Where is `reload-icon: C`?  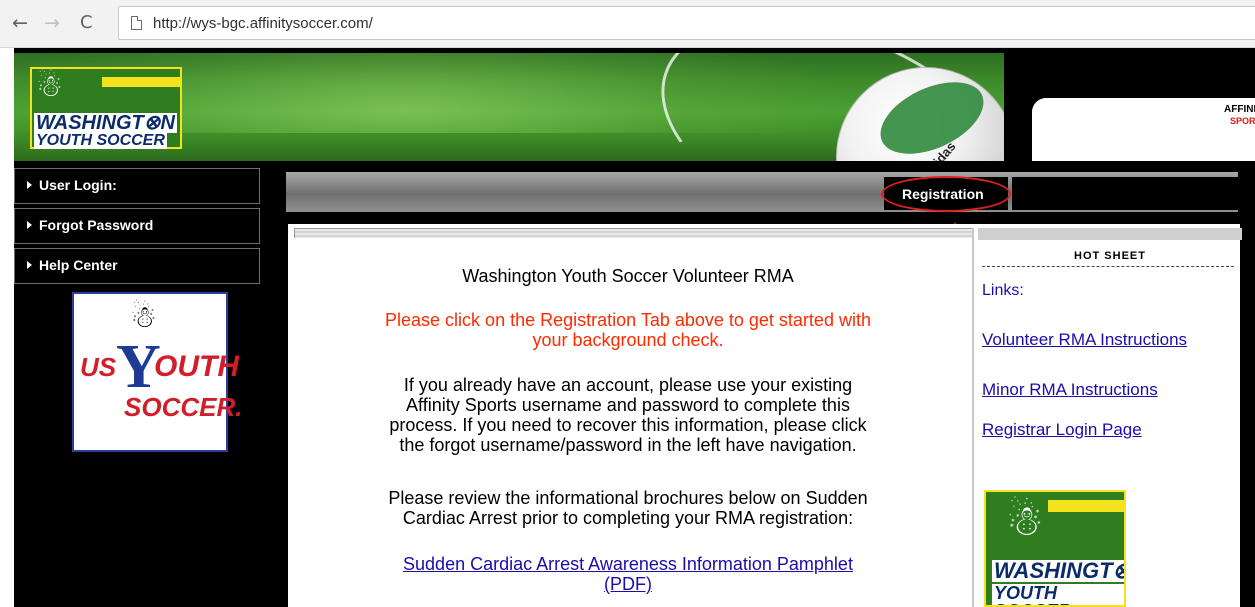
reload-icon: C is located at coordinates (86, 23).